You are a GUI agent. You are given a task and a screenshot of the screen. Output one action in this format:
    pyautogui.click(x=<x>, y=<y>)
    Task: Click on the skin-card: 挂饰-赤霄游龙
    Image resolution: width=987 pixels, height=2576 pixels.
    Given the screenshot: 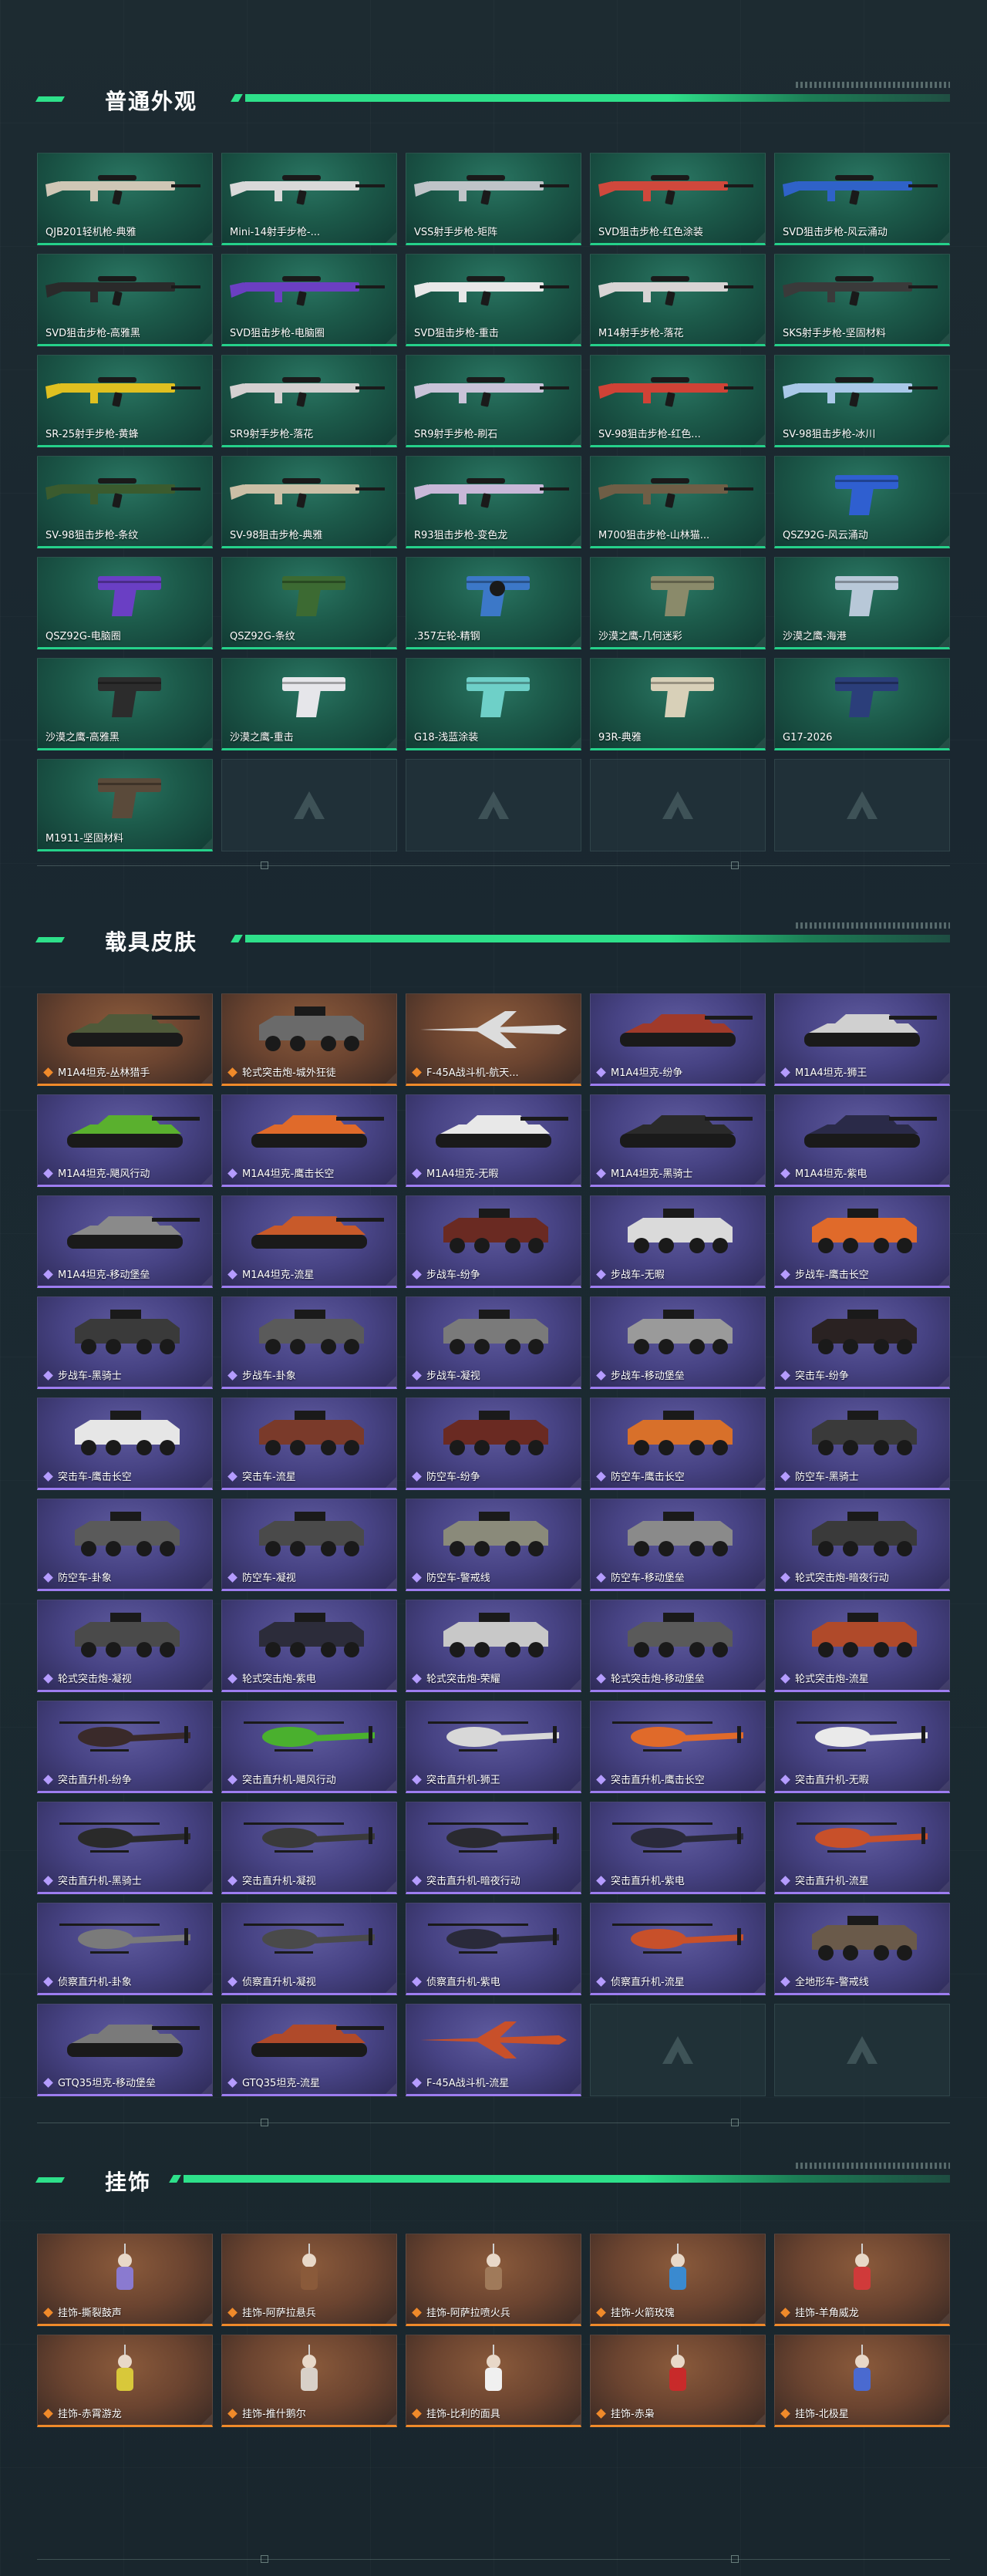 What is the action you would take?
    pyautogui.click(x=125, y=2381)
    